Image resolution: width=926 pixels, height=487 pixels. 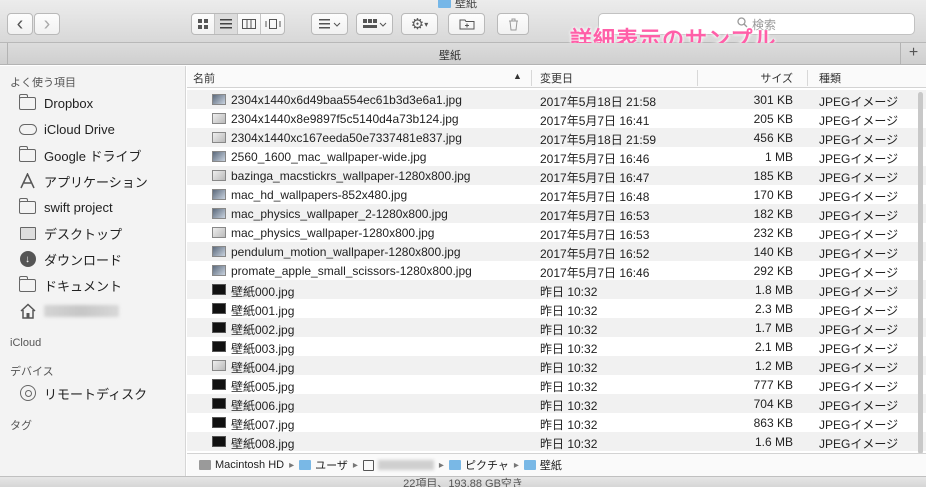 What do you see at coordinates (27, 181) in the screenshot?
I see `applications-icon` at bounding box center [27, 181].